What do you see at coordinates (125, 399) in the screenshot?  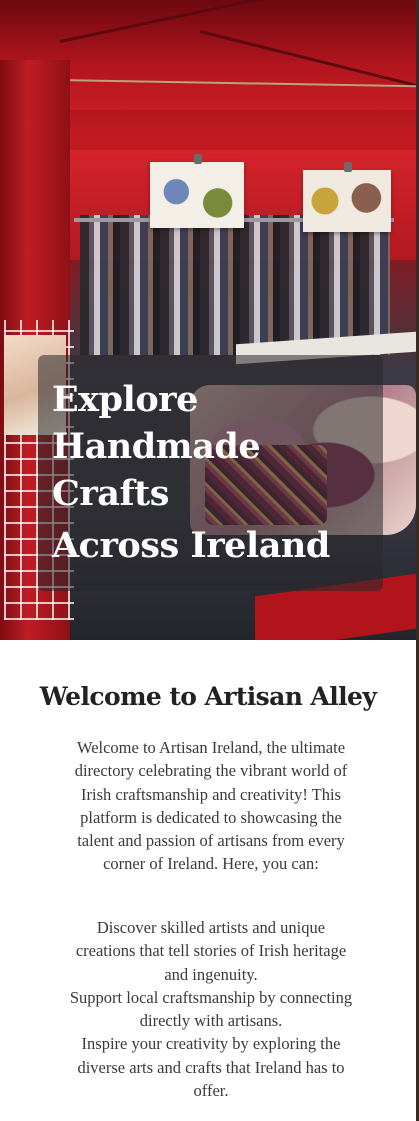 I see `hero-title-line: Explore` at bounding box center [125, 399].